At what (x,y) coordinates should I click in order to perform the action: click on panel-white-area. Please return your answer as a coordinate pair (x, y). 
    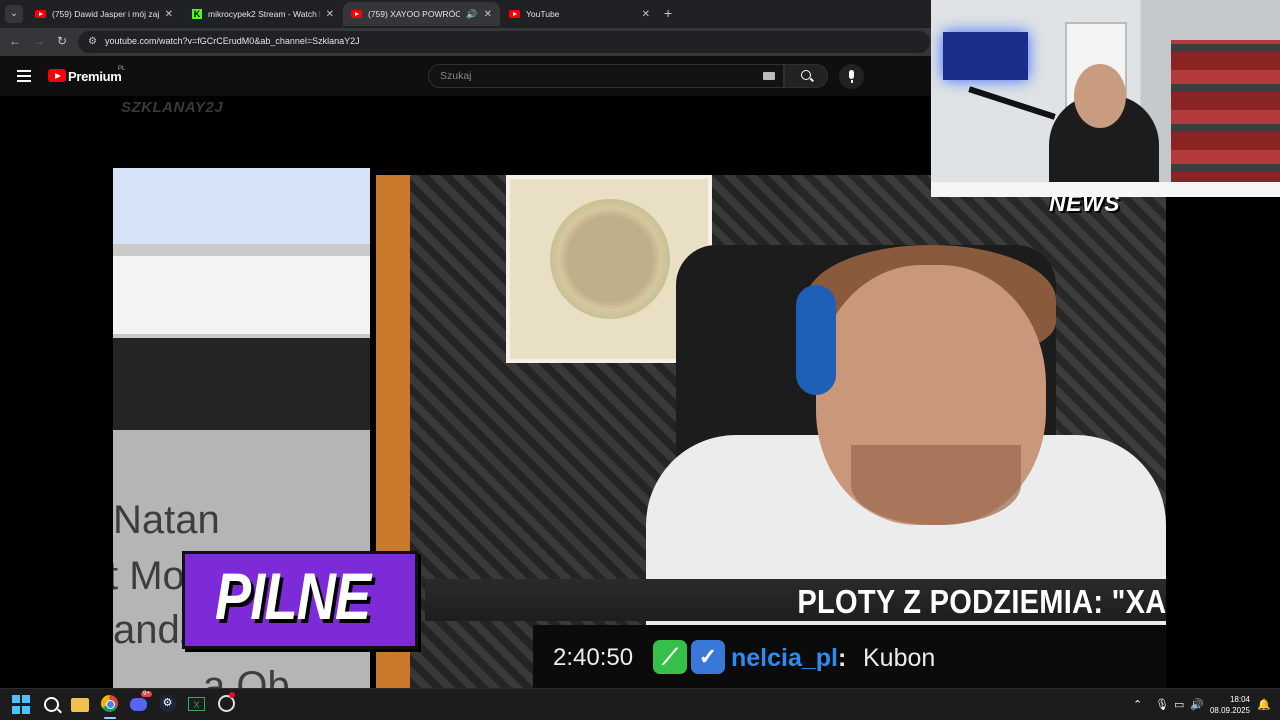
    Looking at the image, I should click on (241, 295).